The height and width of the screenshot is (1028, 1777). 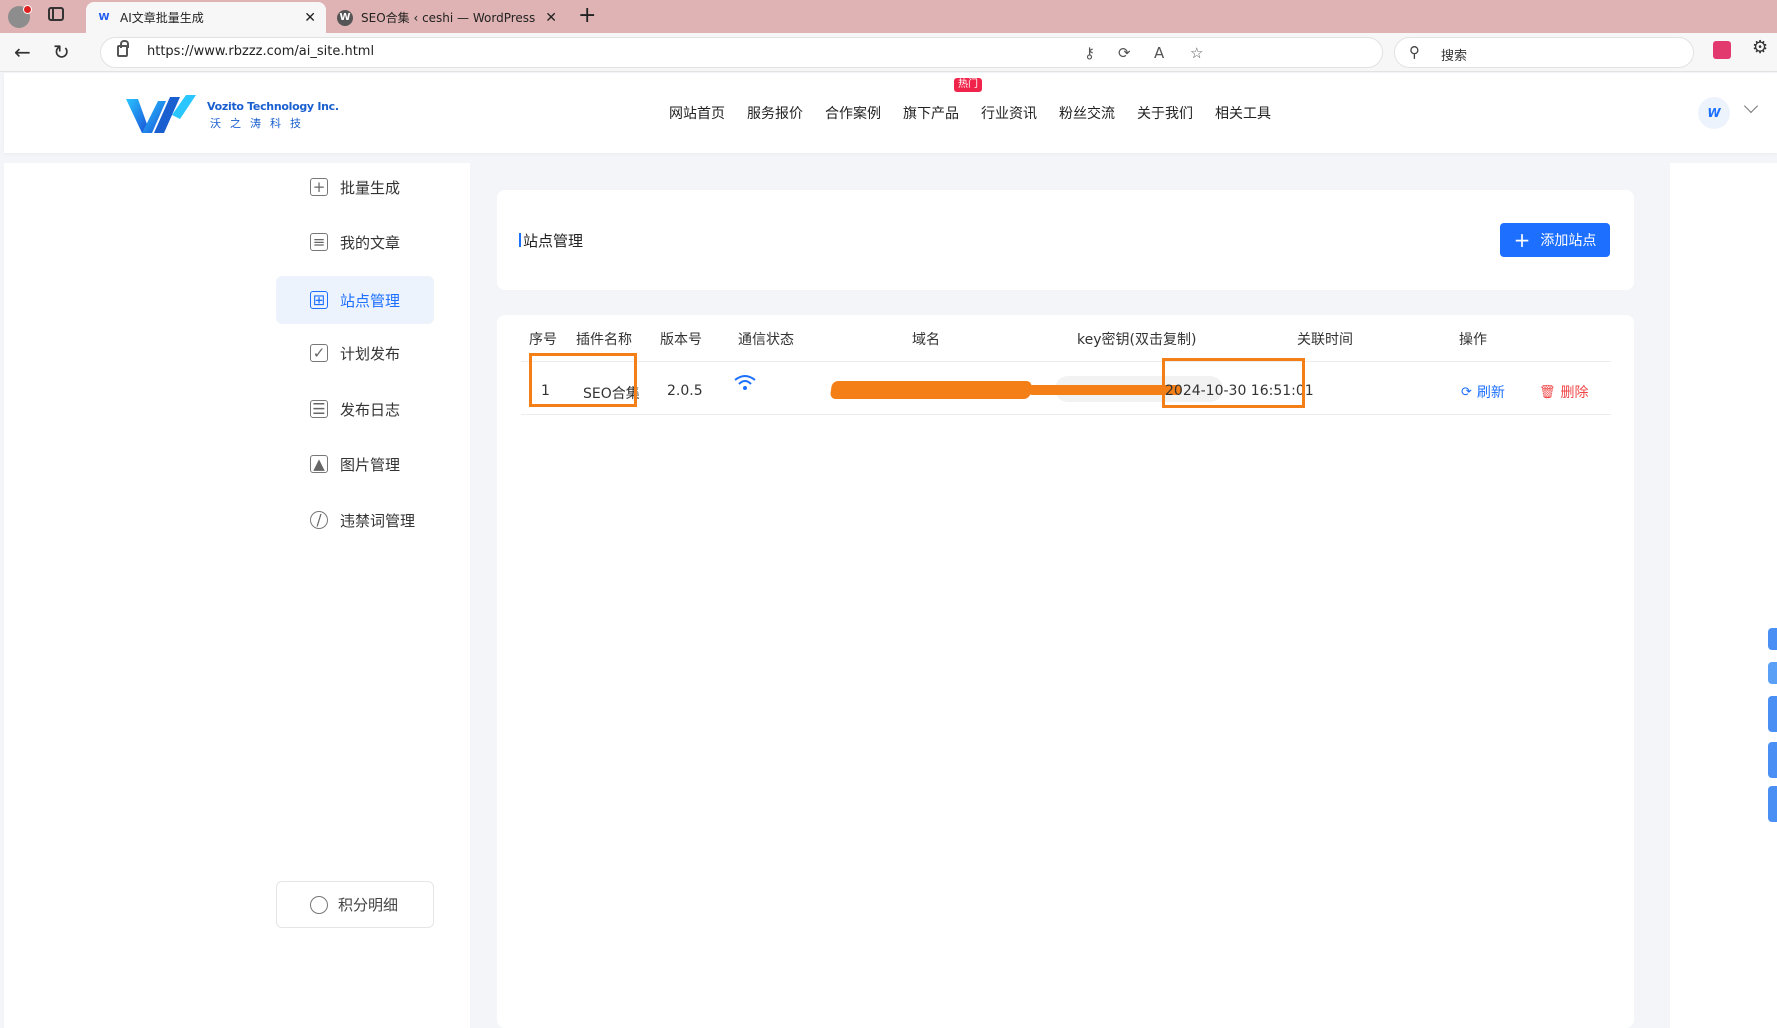 What do you see at coordinates (20, 16) in the screenshot?
I see `profile-icon` at bounding box center [20, 16].